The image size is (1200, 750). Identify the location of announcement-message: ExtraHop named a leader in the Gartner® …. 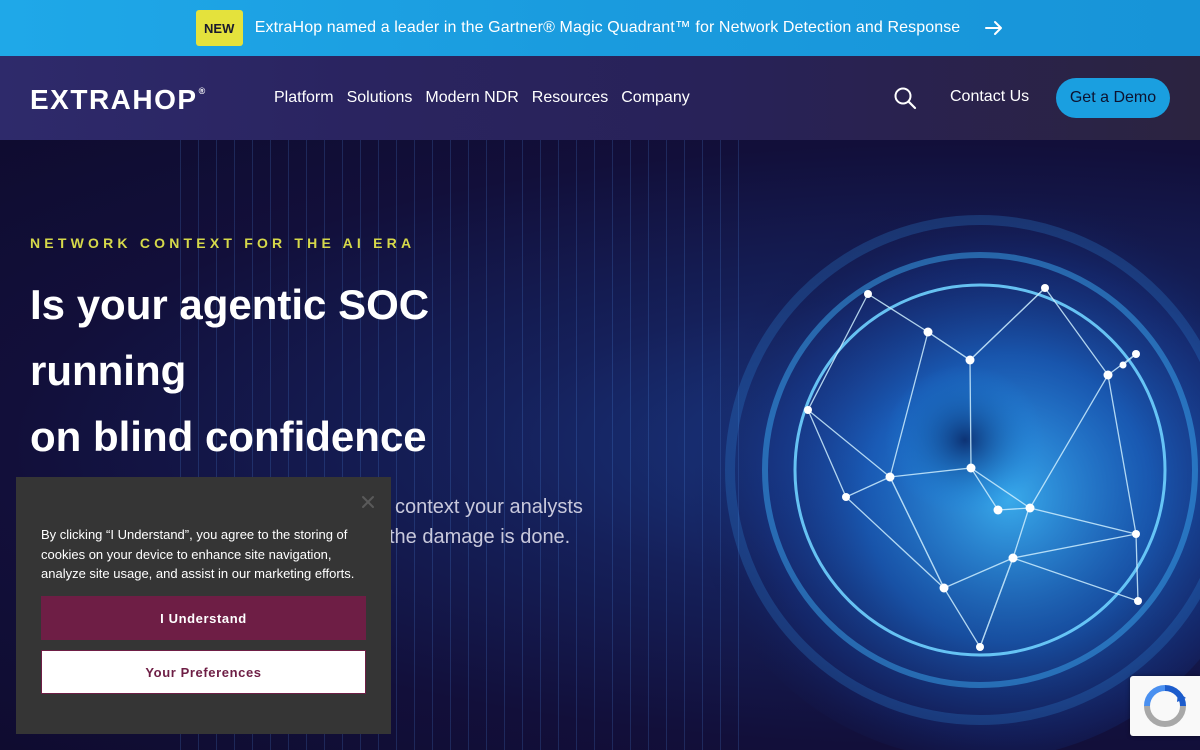
(608, 28).